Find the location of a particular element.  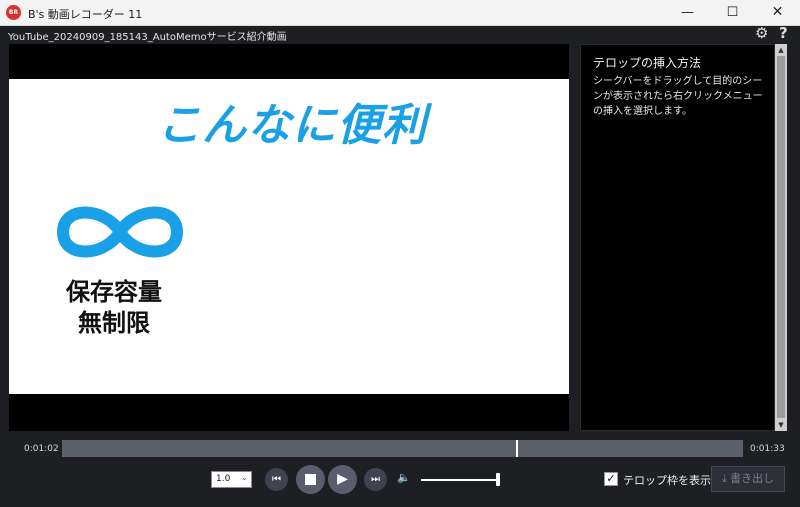

skip-forward-button: ⏭ is located at coordinates (375, 479).